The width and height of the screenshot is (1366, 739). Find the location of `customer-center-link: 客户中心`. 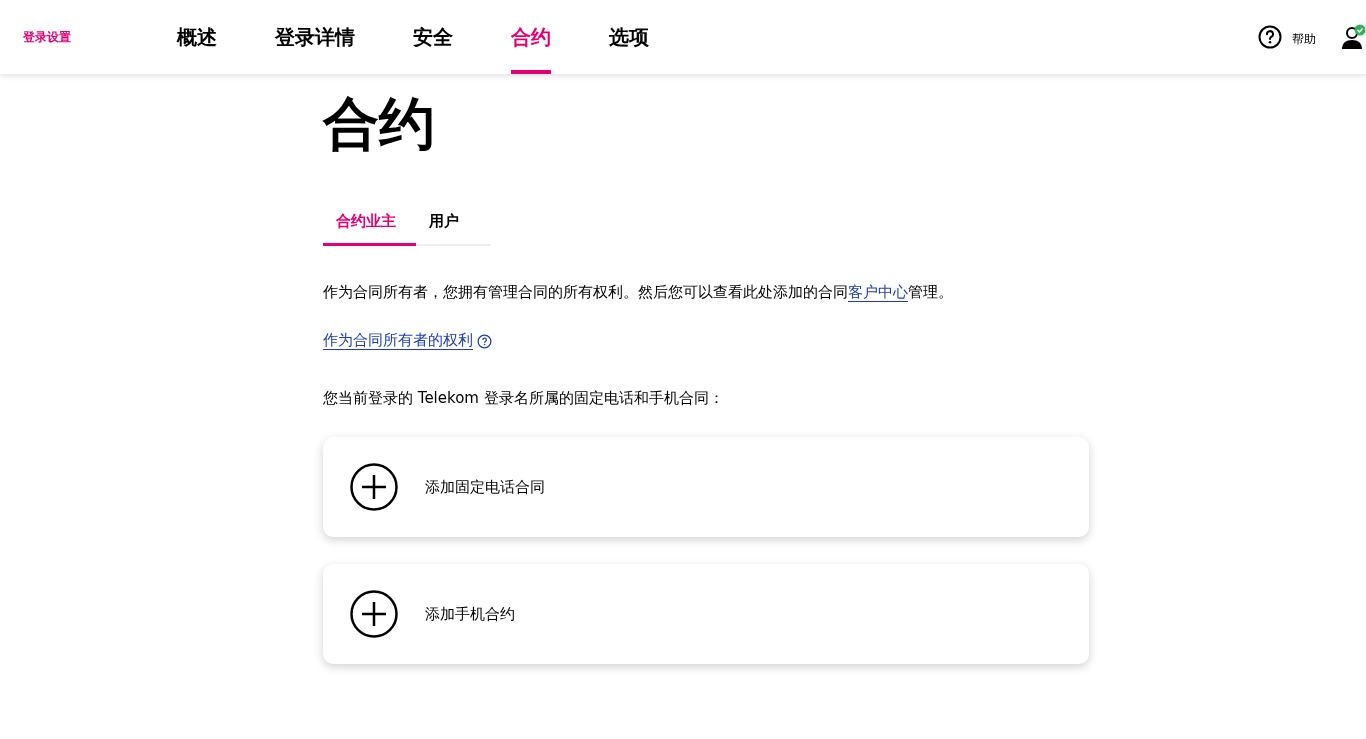

customer-center-link: 客户中心 is located at coordinates (878, 292).